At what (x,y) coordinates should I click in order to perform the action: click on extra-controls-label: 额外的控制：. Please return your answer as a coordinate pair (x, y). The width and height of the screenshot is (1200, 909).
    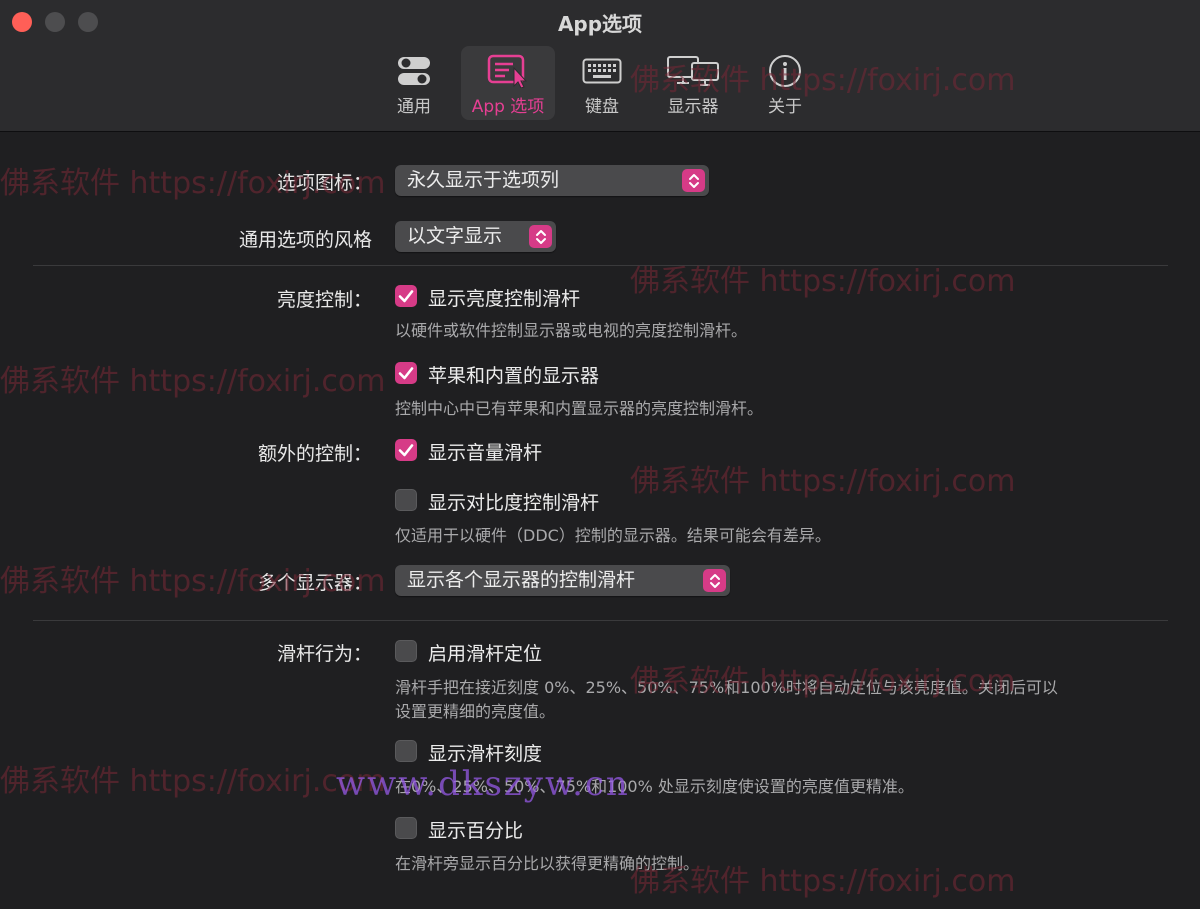
    Looking at the image, I should click on (314, 454).